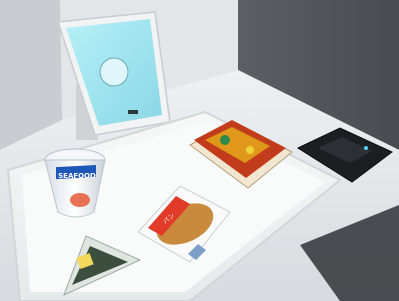 This screenshot has width=399, height=301. Describe the element at coordinates (133, 112) in the screenshot. I see `tablet-screen-button` at that location.